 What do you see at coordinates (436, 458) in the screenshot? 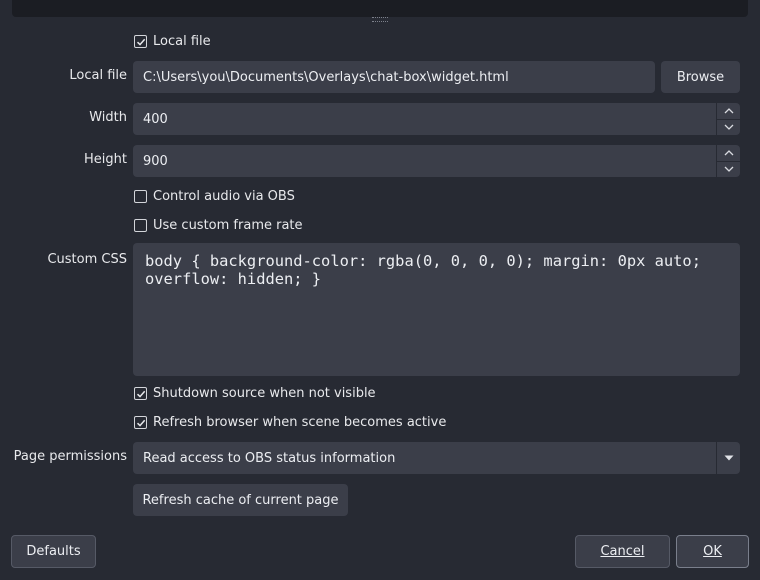
I see `page-permissions-dropdown: Read access to OBS status information` at bounding box center [436, 458].